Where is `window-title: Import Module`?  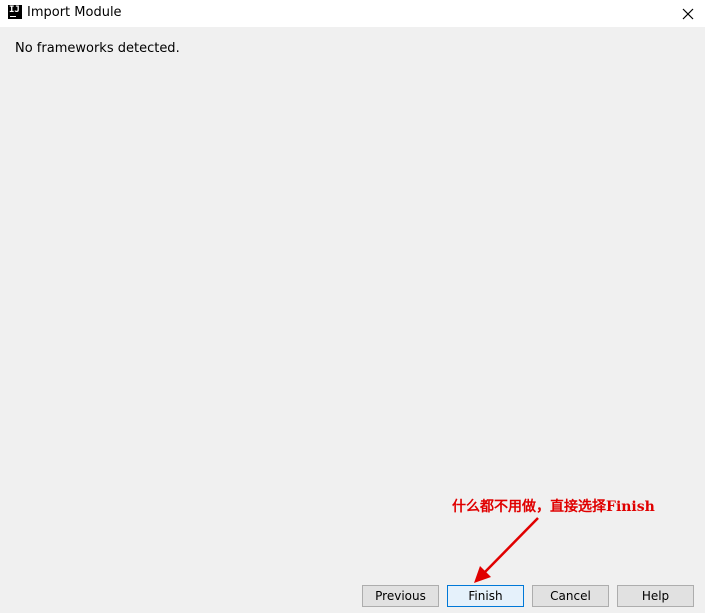 window-title: Import Module is located at coordinates (74, 12).